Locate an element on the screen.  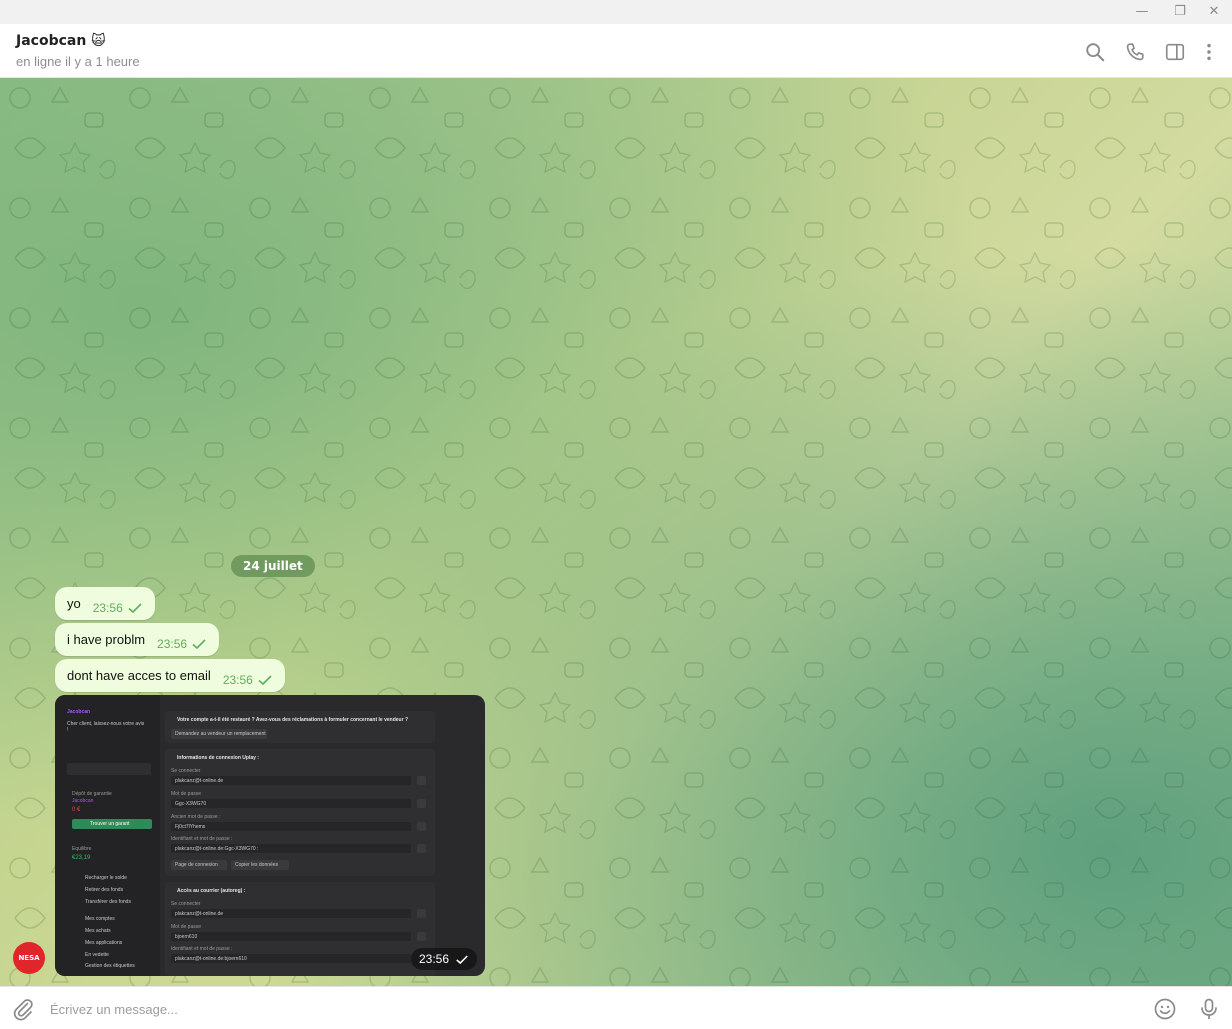
find-guarantor-button: Trouver un garant is located at coordinates (112, 824).